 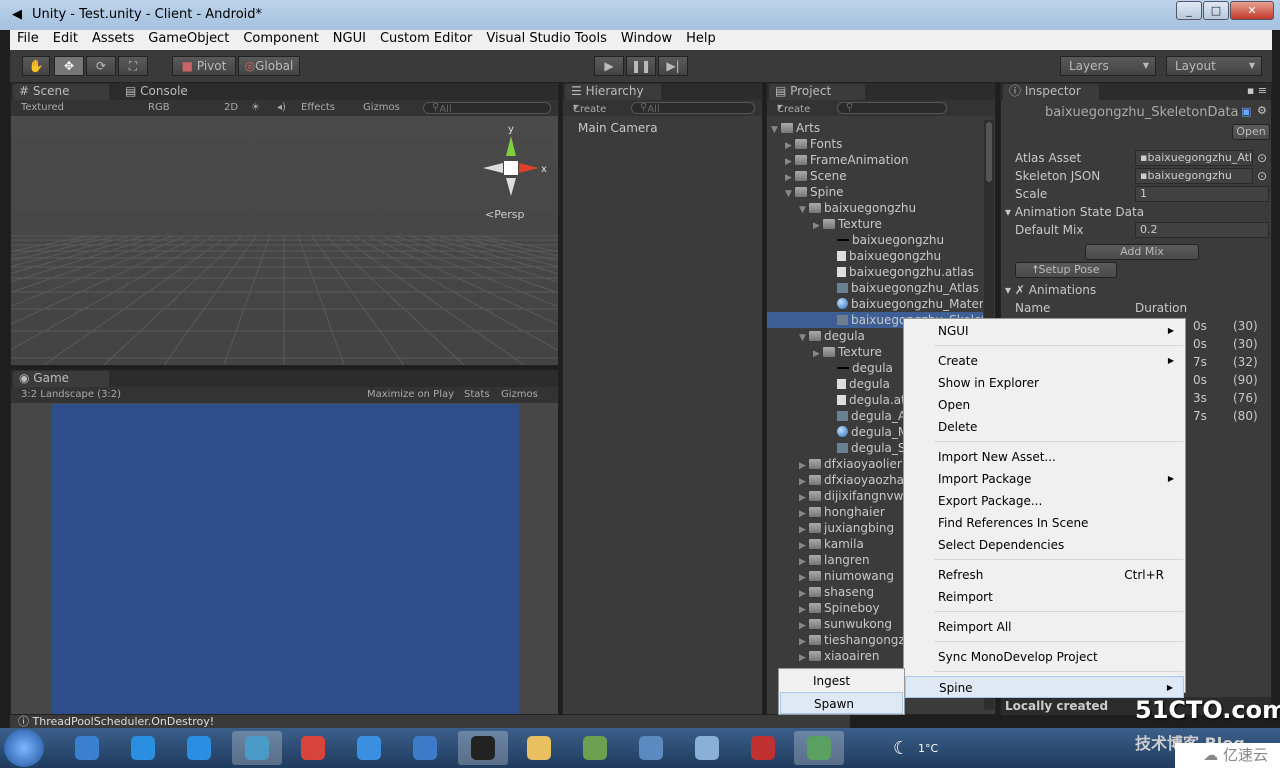 What do you see at coordinates (1044, 657) in the screenshot?
I see `menu-item-sync-monodevelop-project: Sync MonoDevelop Project` at bounding box center [1044, 657].